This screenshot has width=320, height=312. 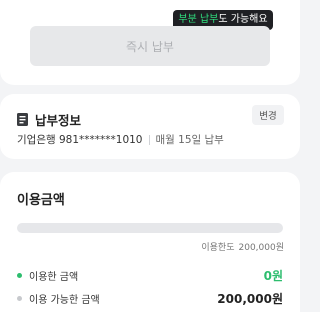 What do you see at coordinates (150, 46) in the screenshot?
I see `pay-now-button: 즉시 납부` at bounding box center [150, 46].